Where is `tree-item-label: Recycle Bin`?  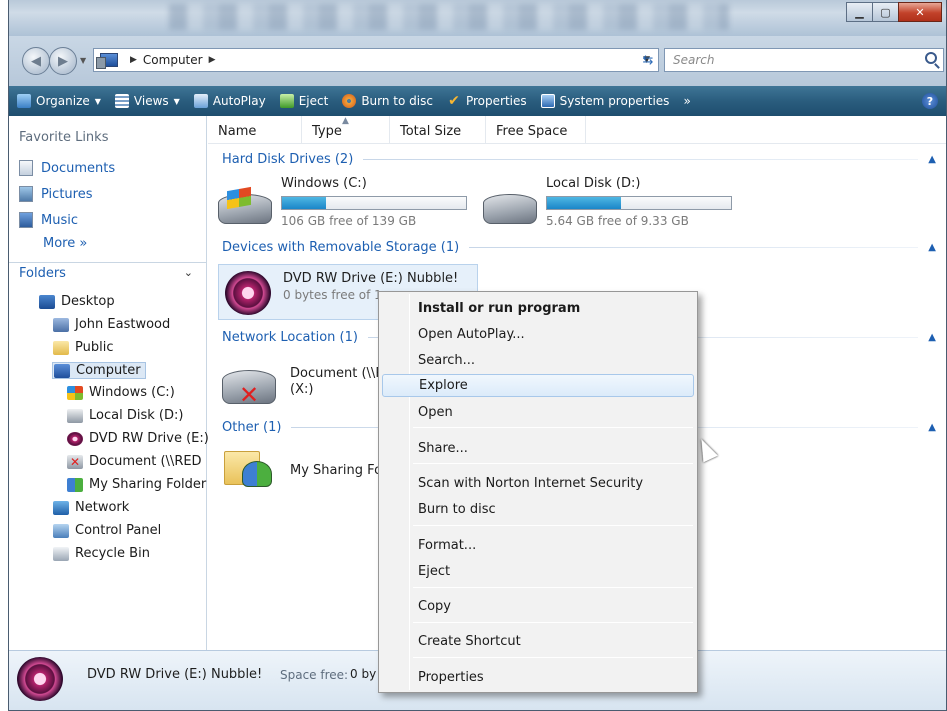 tree-item-label: Recycle Bin is located at coordinates (112, 553).